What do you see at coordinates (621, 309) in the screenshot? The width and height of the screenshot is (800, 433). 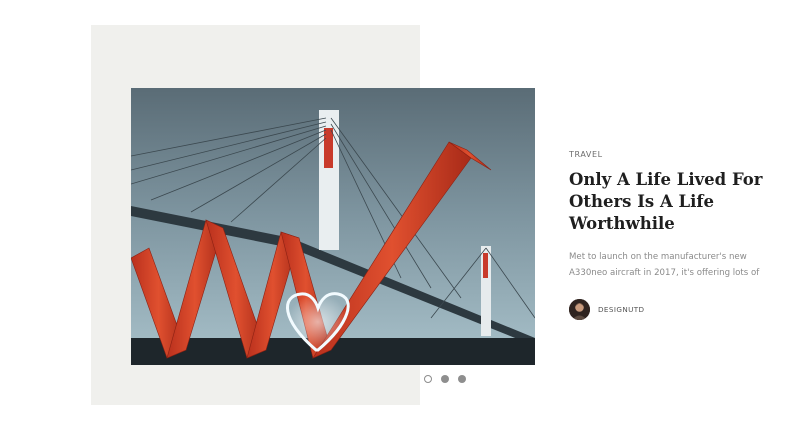 I see `author-name: DESIGNUTD` at bounding box center [621, 309].